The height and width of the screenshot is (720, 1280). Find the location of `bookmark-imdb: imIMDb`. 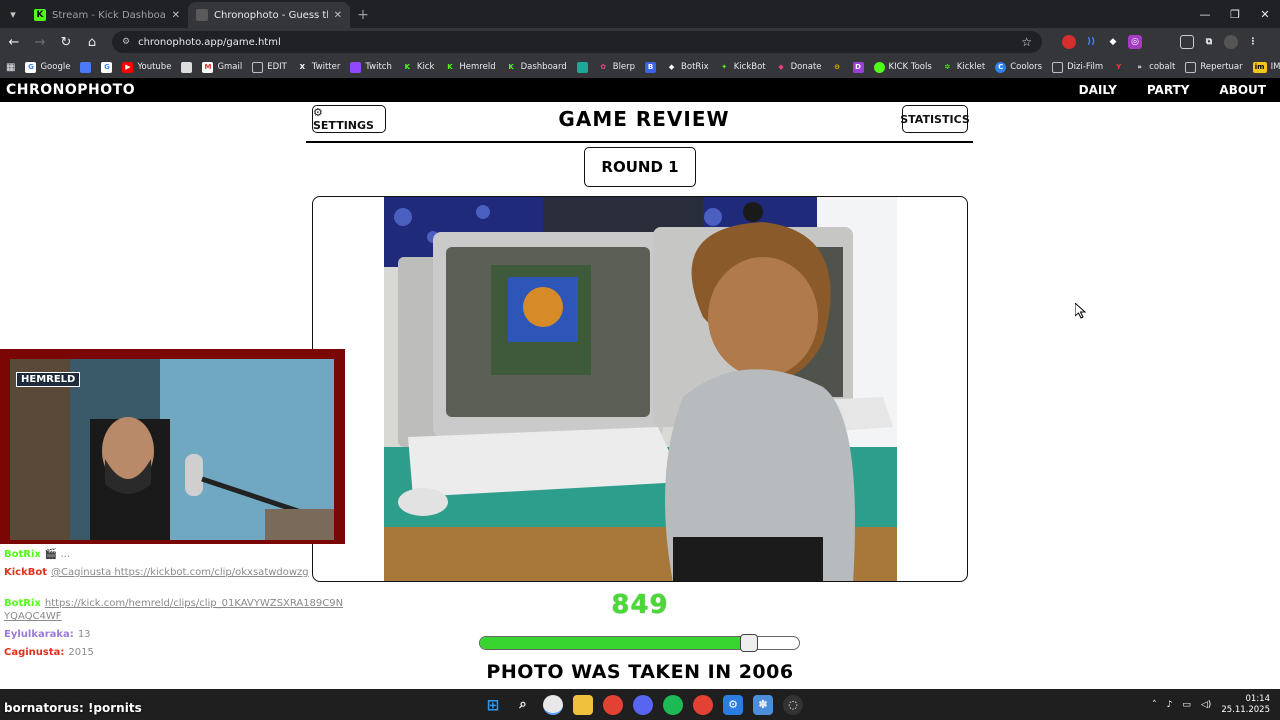

bookmark-imdb: imIMDb is located at coordinates (1266, 67).